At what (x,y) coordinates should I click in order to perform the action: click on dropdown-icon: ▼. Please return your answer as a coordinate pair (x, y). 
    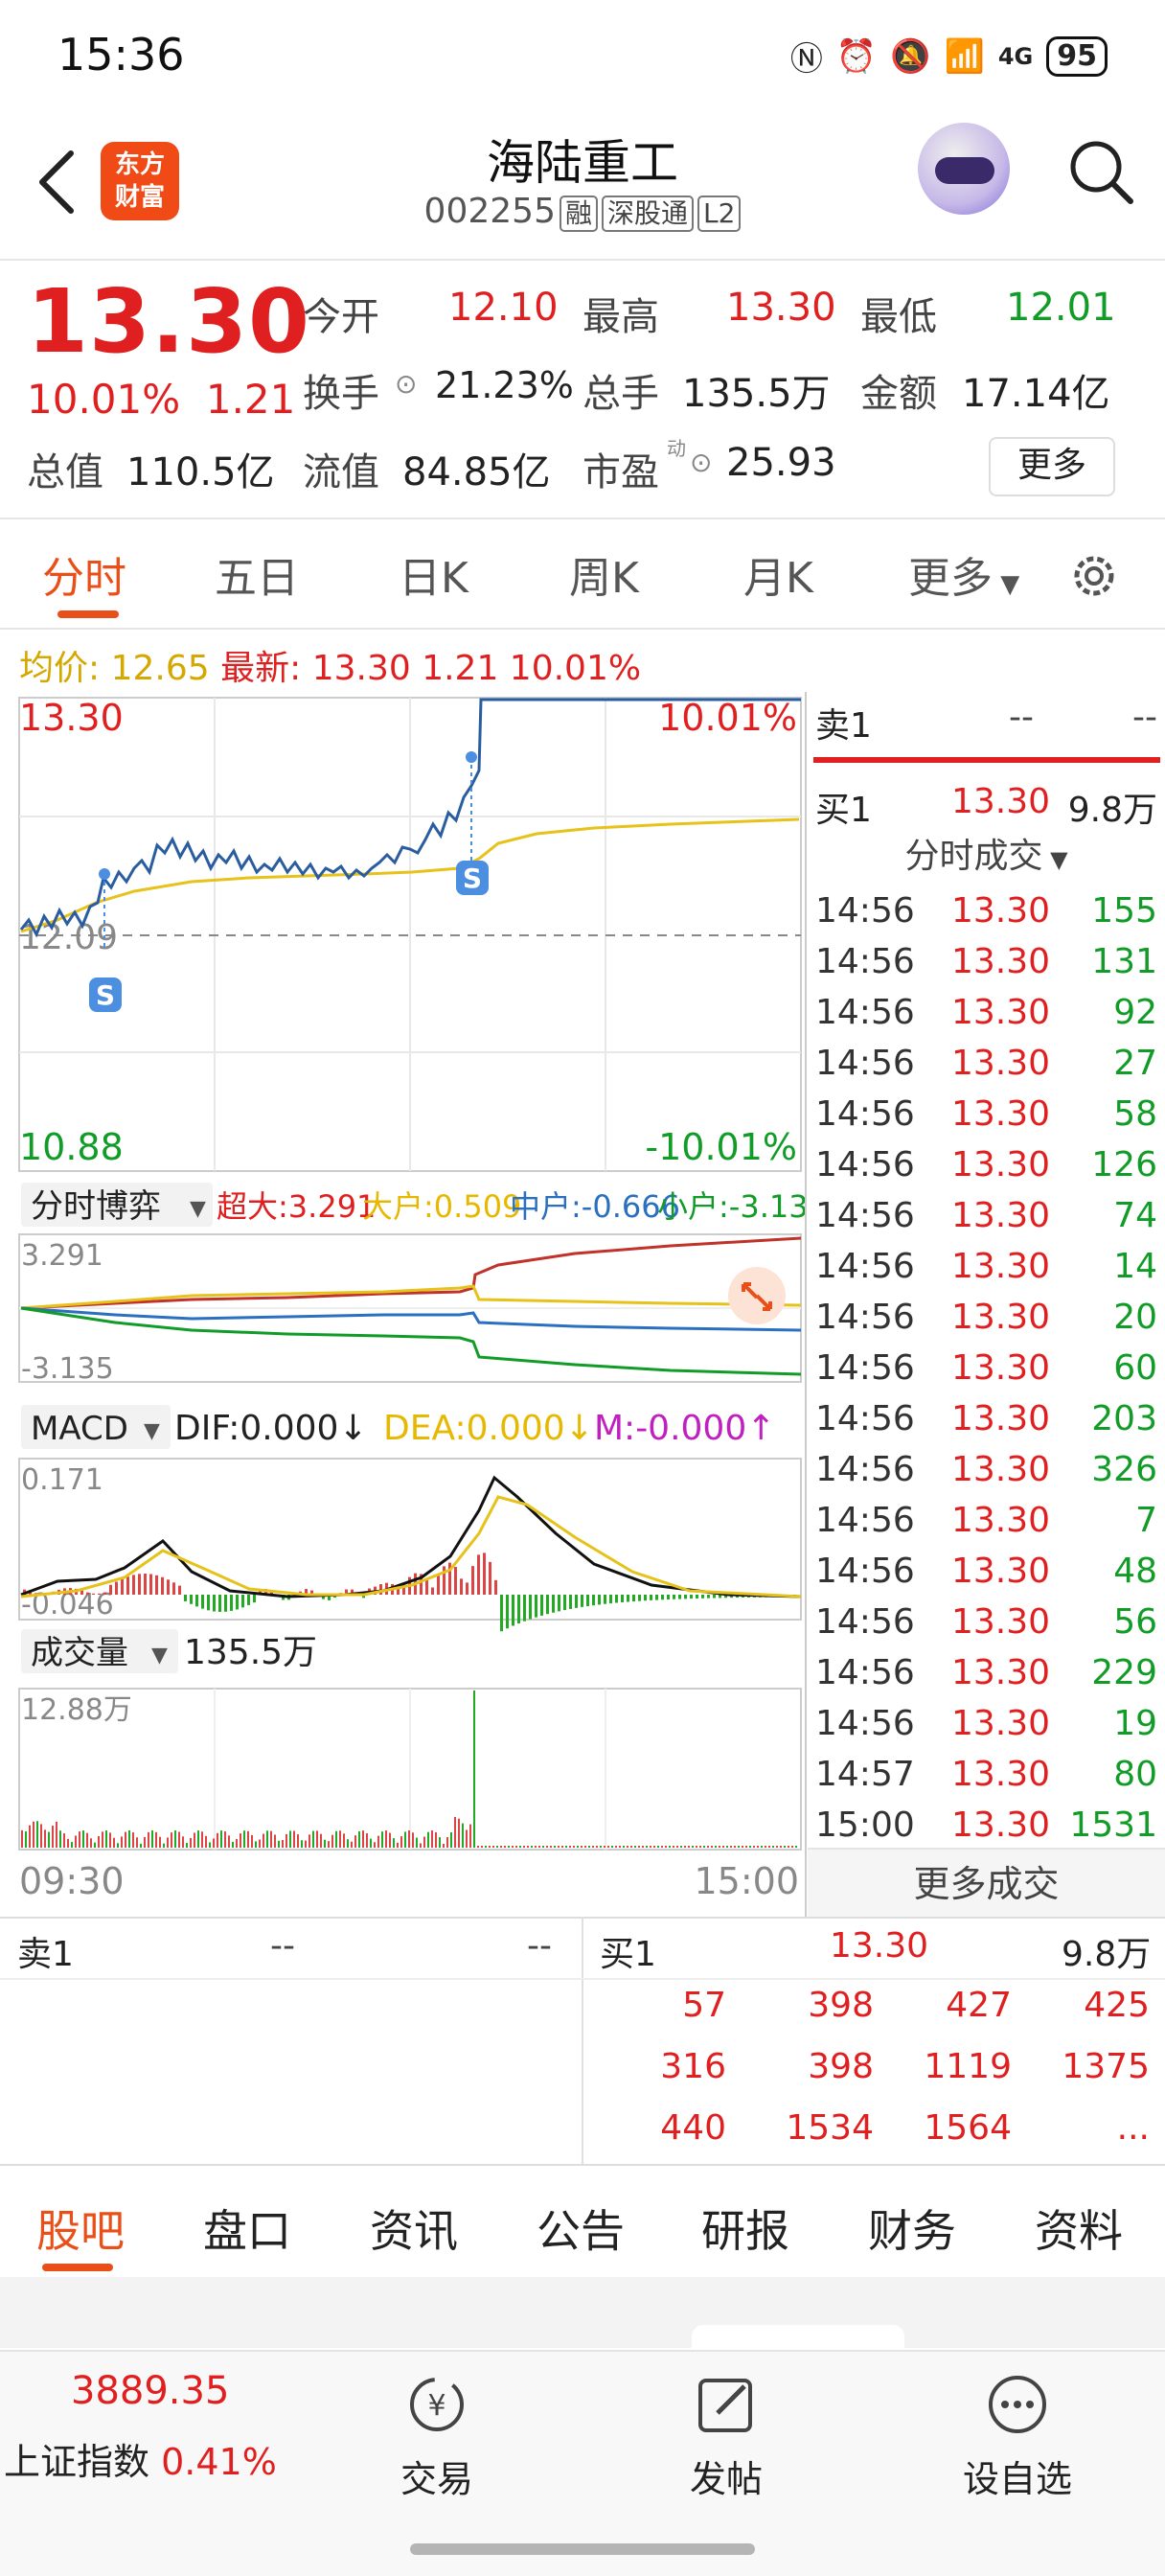
    Looking at the image, I should click on (152, 1431).